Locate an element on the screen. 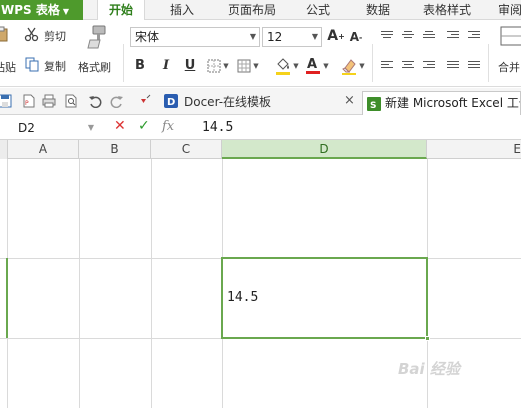 The width and height of the screenshot is (521, 408). tab-formulas: 公式 is located at coordinates (318, 10).